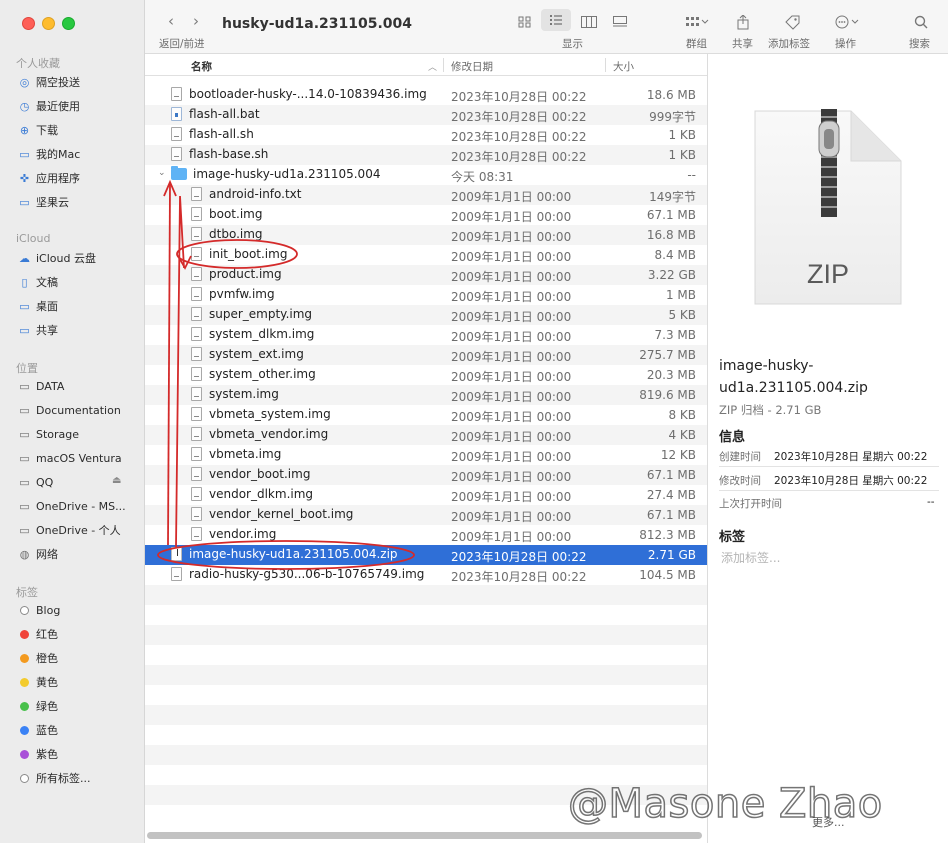  What do you see at coordinates (426, 475) in the screenshot?
I see `table-row: vendor_boot.img 2009年1月1日 00:00 67.1 MB` at bounding box center [426, 475].